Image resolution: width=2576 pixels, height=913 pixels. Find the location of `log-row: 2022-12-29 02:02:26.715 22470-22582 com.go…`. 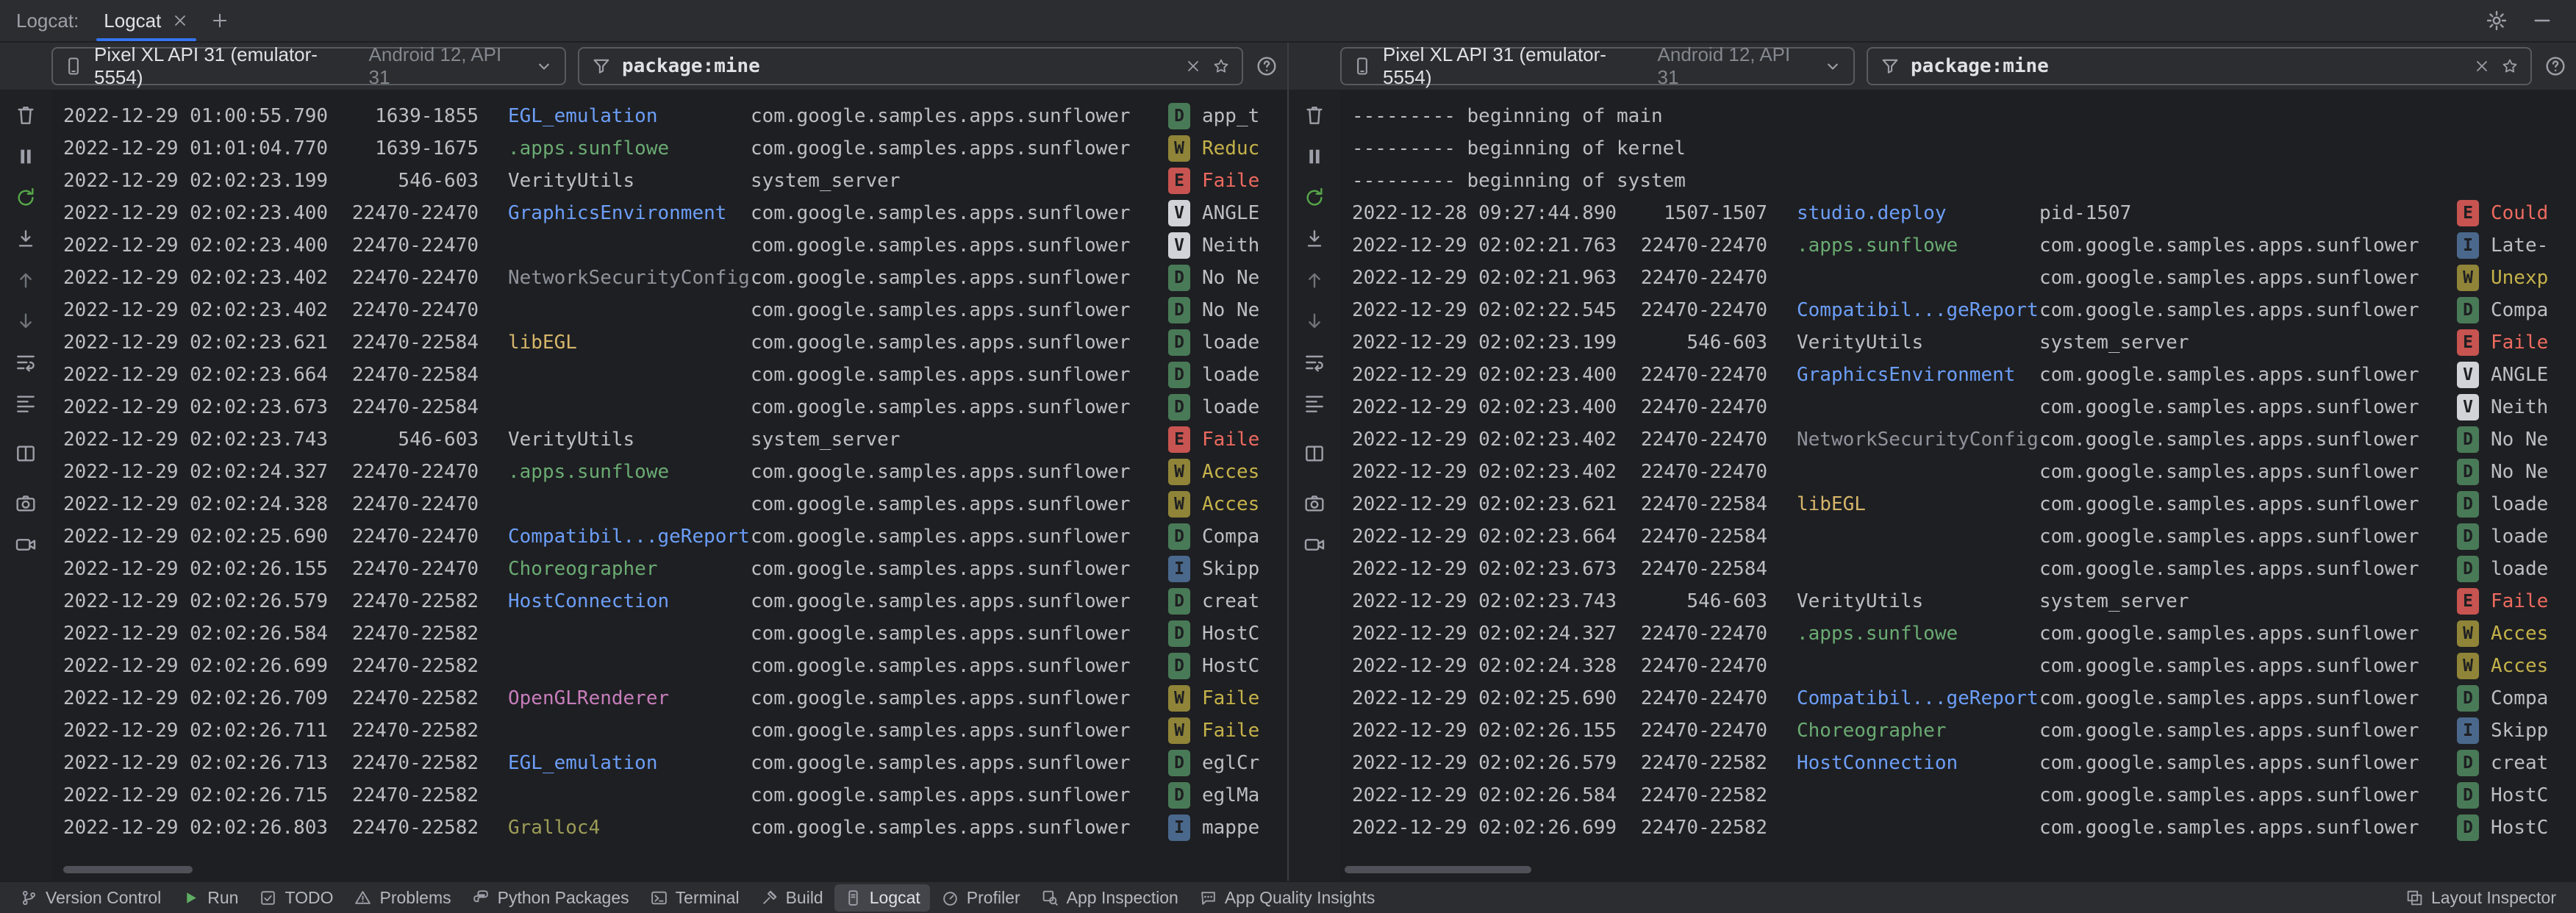

log-row: 2022-12-29 02:02:26.715 22470-22582 com.go… is located at coordinates (675, 796).